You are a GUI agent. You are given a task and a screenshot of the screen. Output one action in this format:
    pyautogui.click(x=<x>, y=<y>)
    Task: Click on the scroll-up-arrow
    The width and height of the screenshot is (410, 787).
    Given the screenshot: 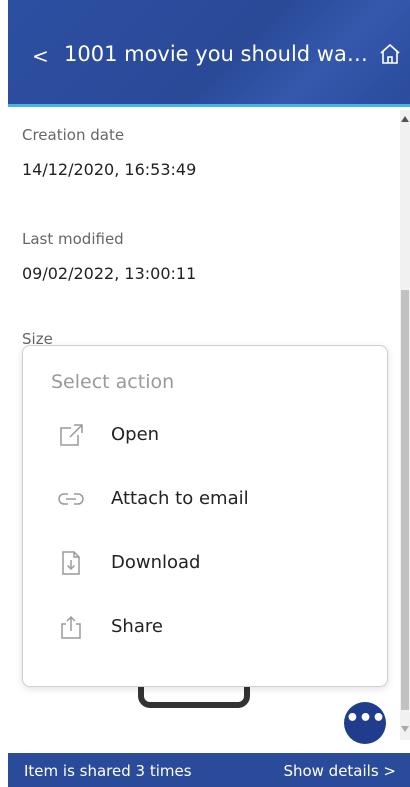 What is the action you would take?
    pyautogui.click(x=405, y=119)
    